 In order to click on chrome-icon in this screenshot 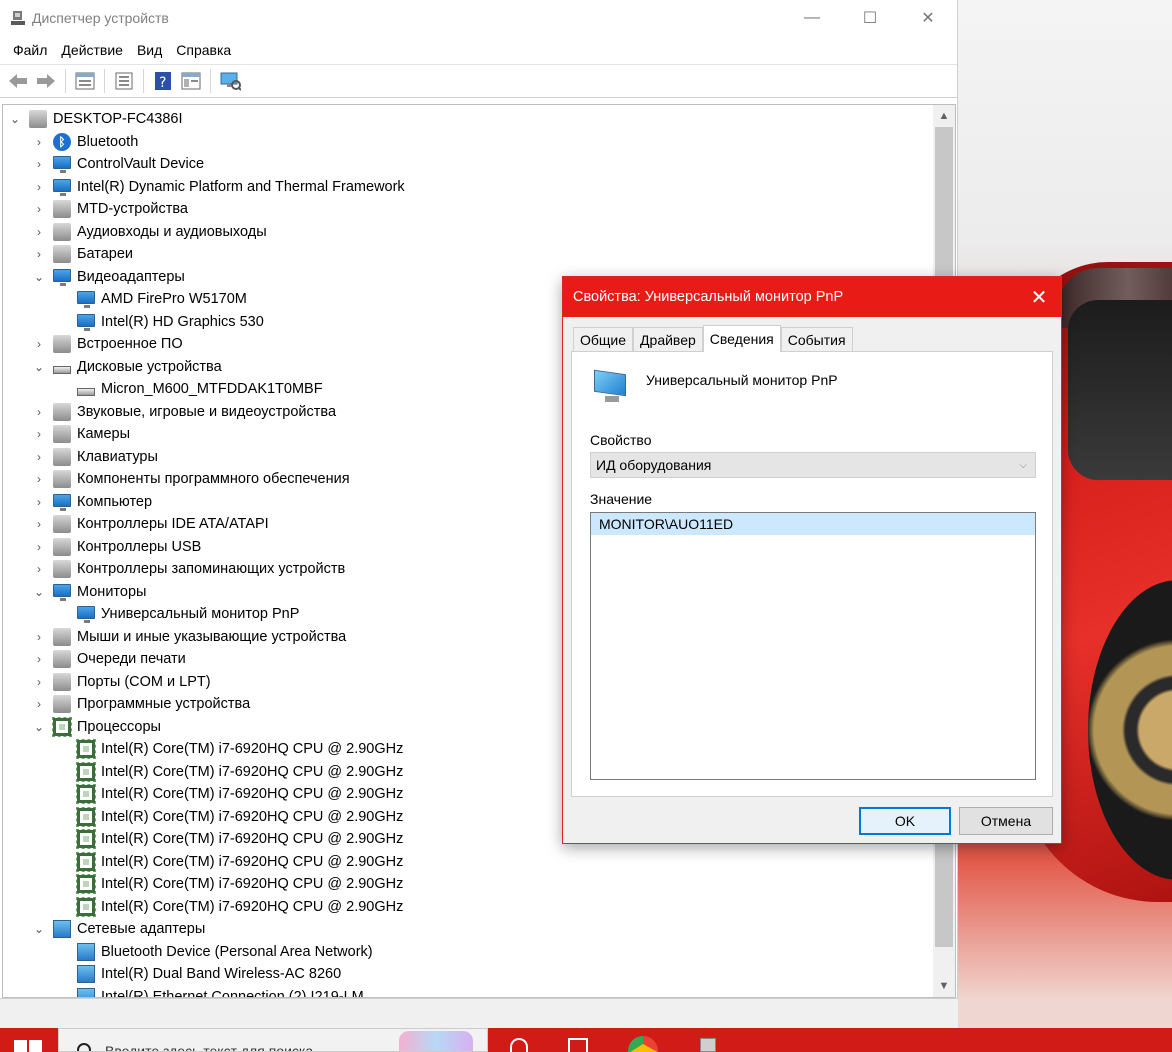, I will do `click(643, 1044)`.